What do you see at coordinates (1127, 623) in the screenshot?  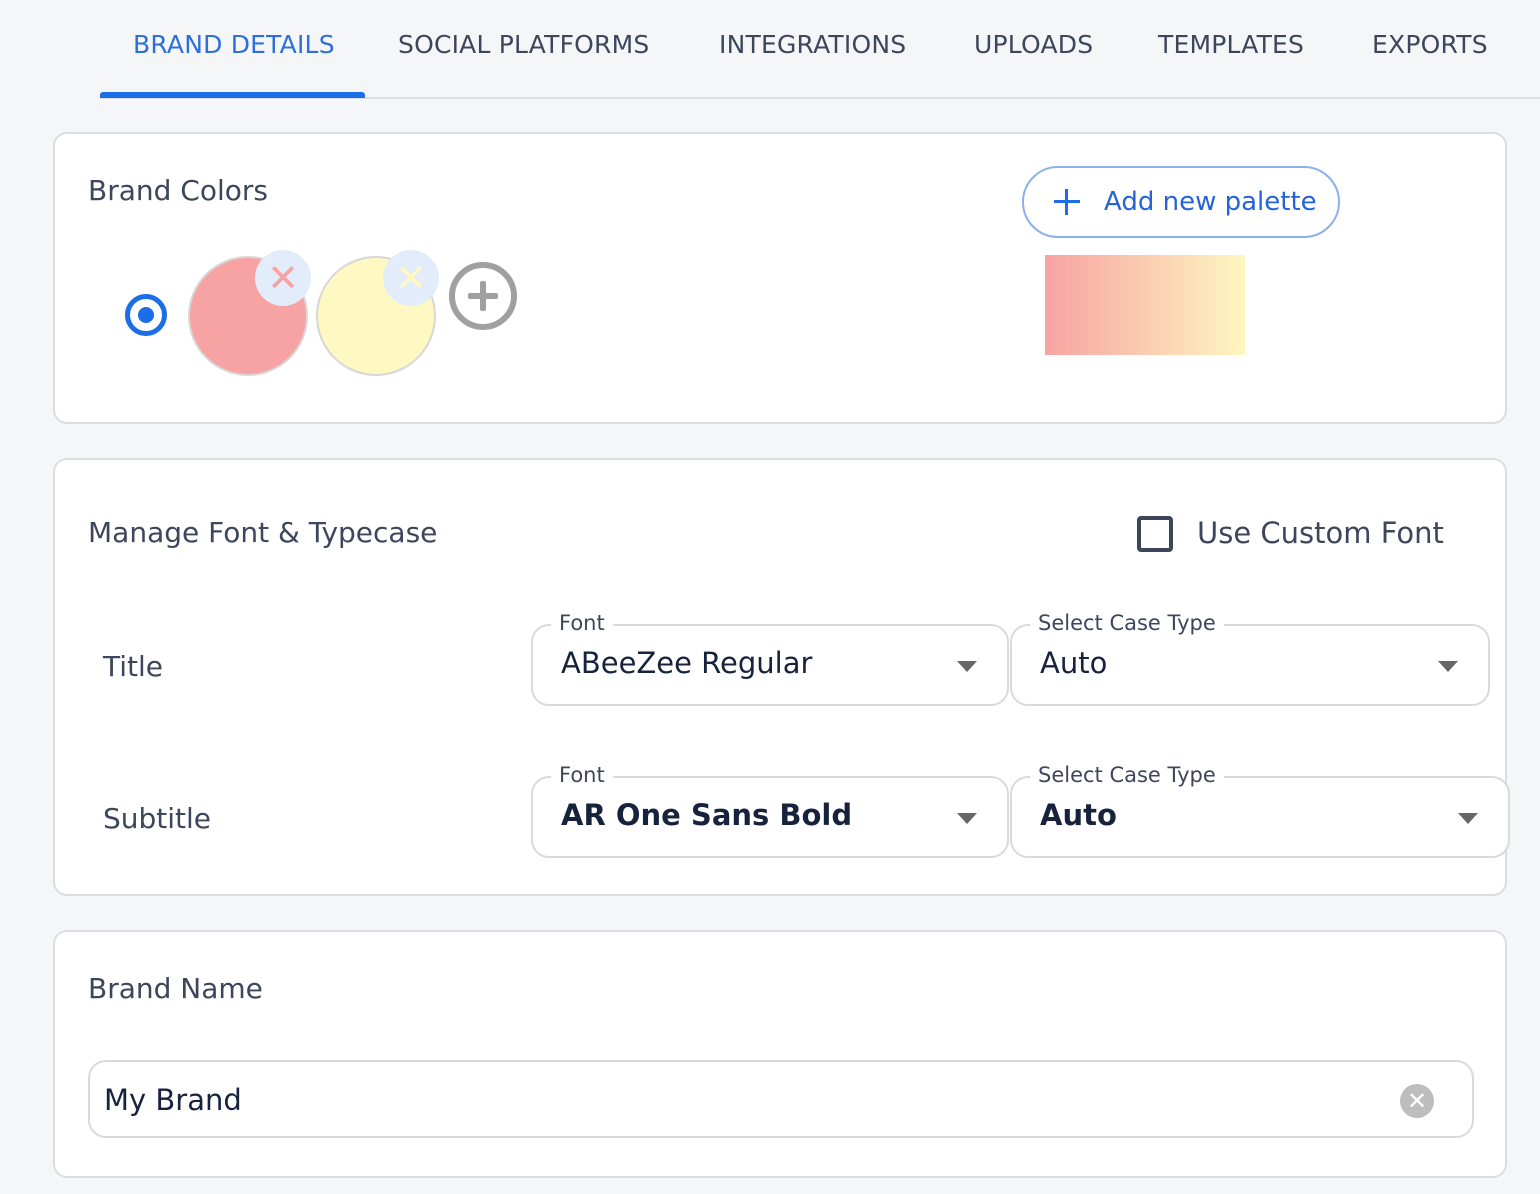 I see `title-case-legend: Select Case Type` at bounding box center [1127, 623].